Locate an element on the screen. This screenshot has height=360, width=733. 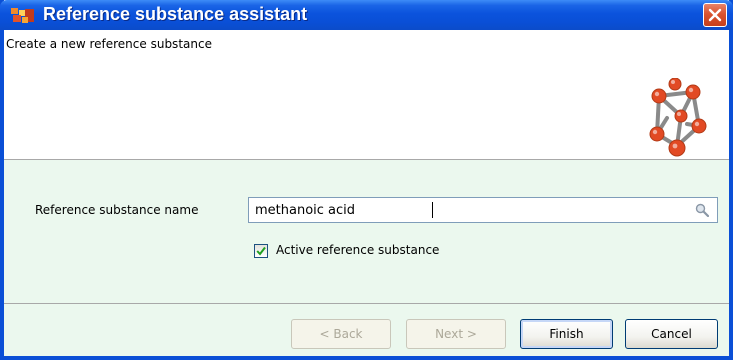
search-icon is located at coordinates (702, 210).